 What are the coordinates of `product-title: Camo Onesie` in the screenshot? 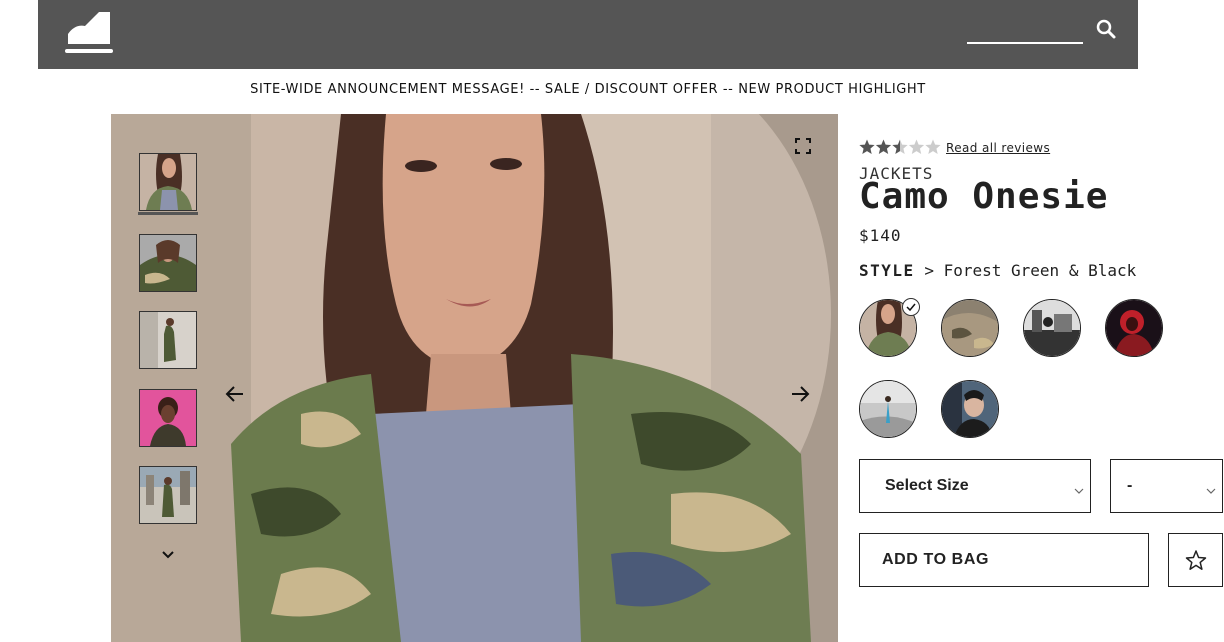 It's located at (984, 196).